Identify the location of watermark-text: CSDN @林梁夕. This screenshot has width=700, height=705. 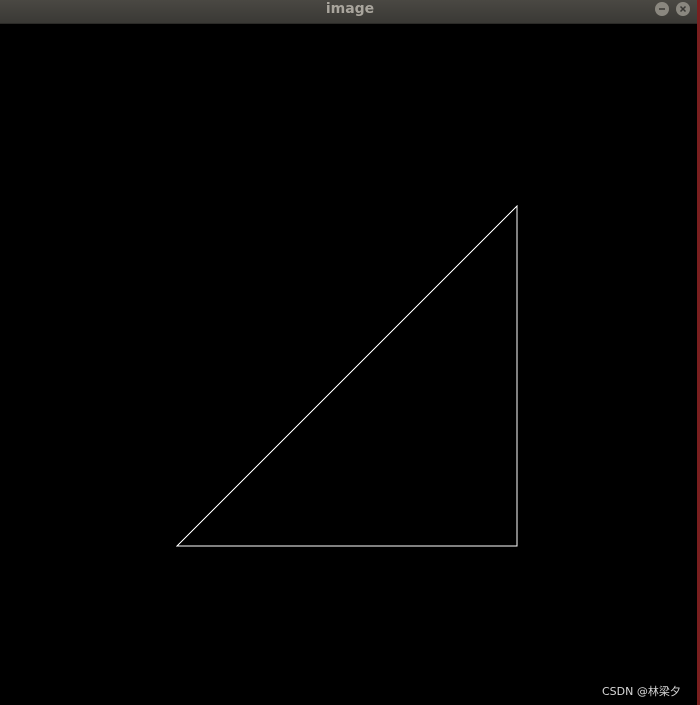
(641, 691).